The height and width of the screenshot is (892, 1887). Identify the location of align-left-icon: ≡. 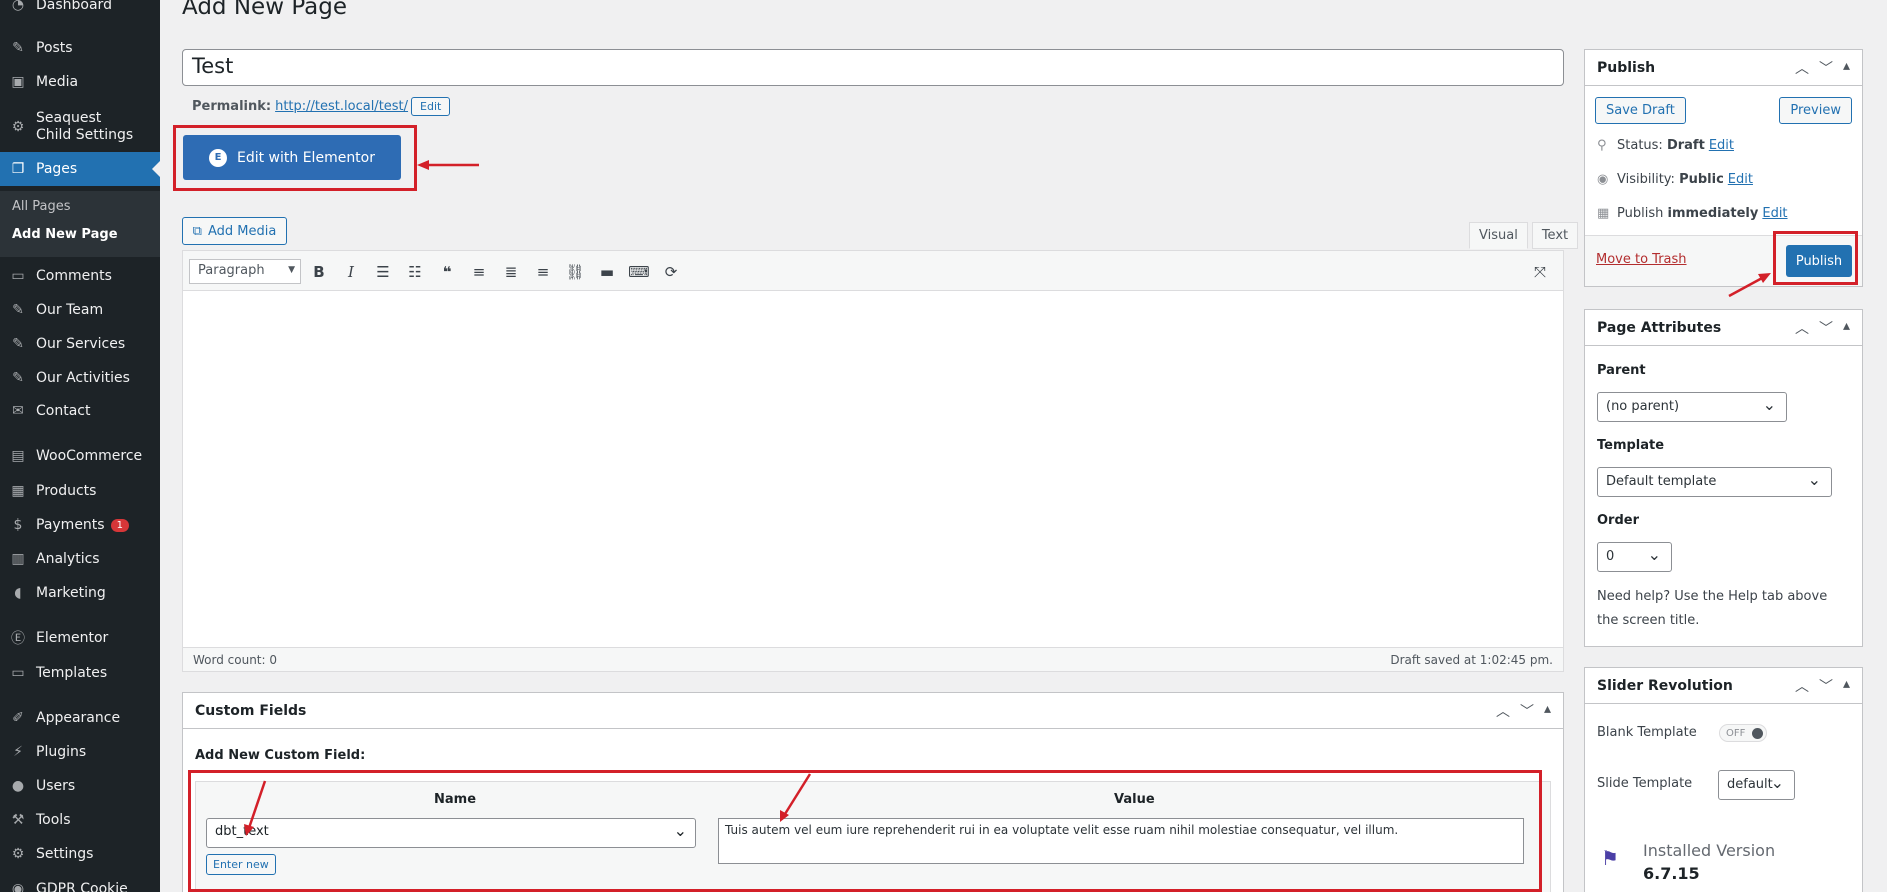
(479, 272).